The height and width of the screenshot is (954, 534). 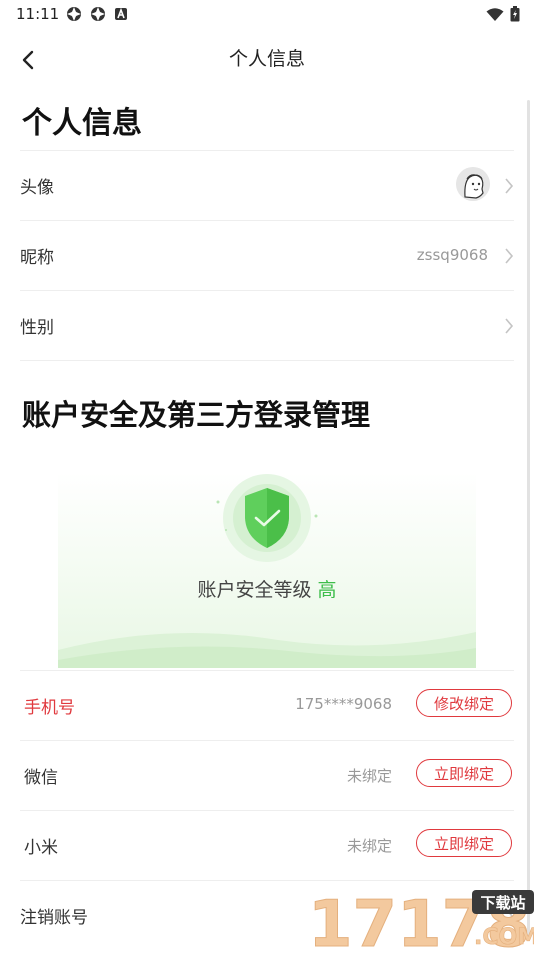 I want to click on divider, so click(x=267, y=360).